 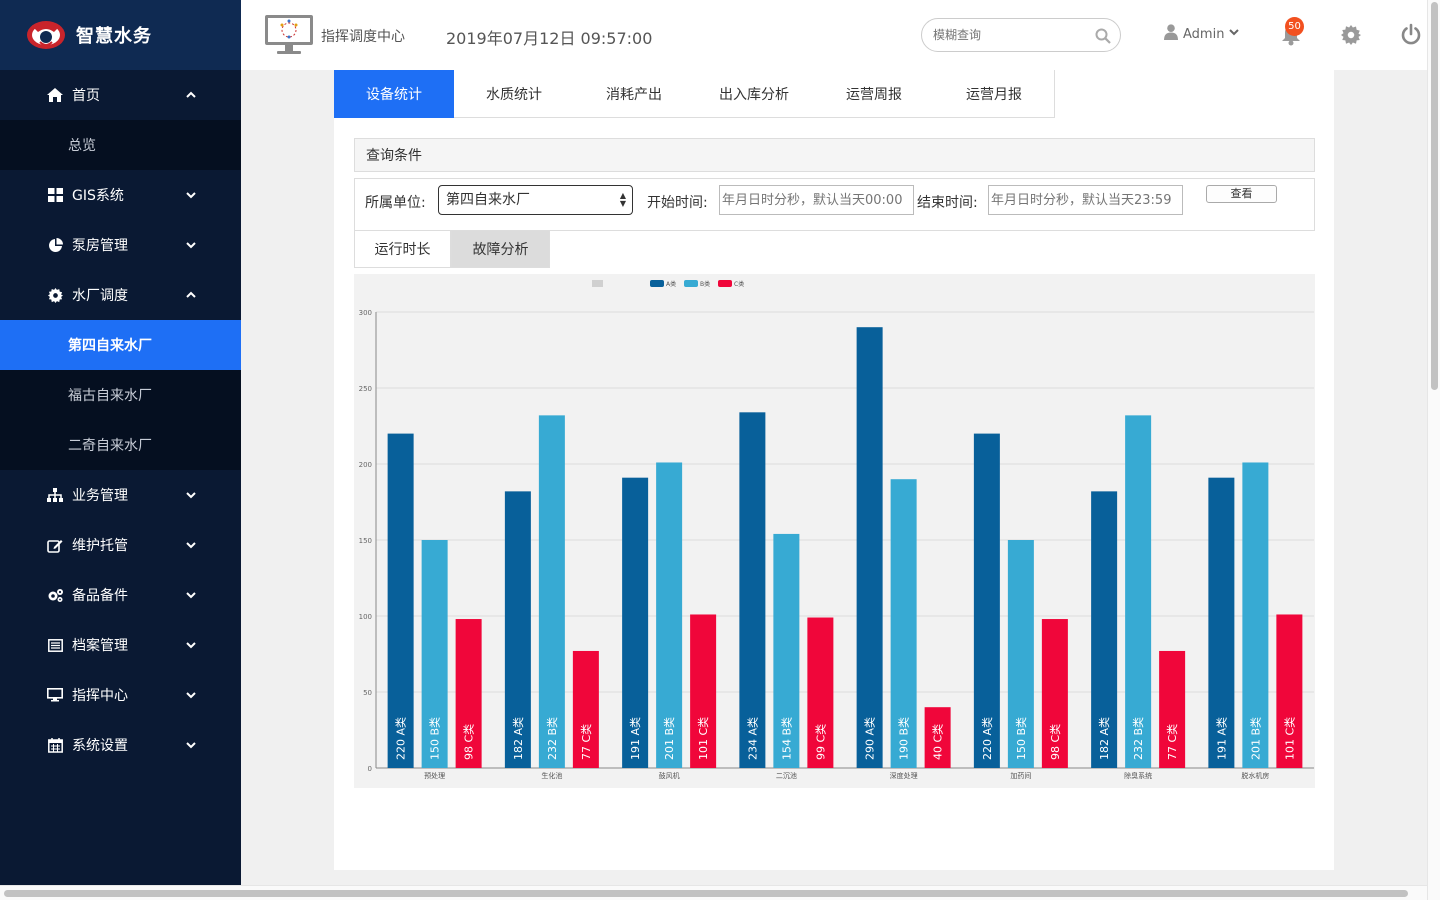 I want to click on tab-weekly-report: 运营周报, so click(x=874, y=94).